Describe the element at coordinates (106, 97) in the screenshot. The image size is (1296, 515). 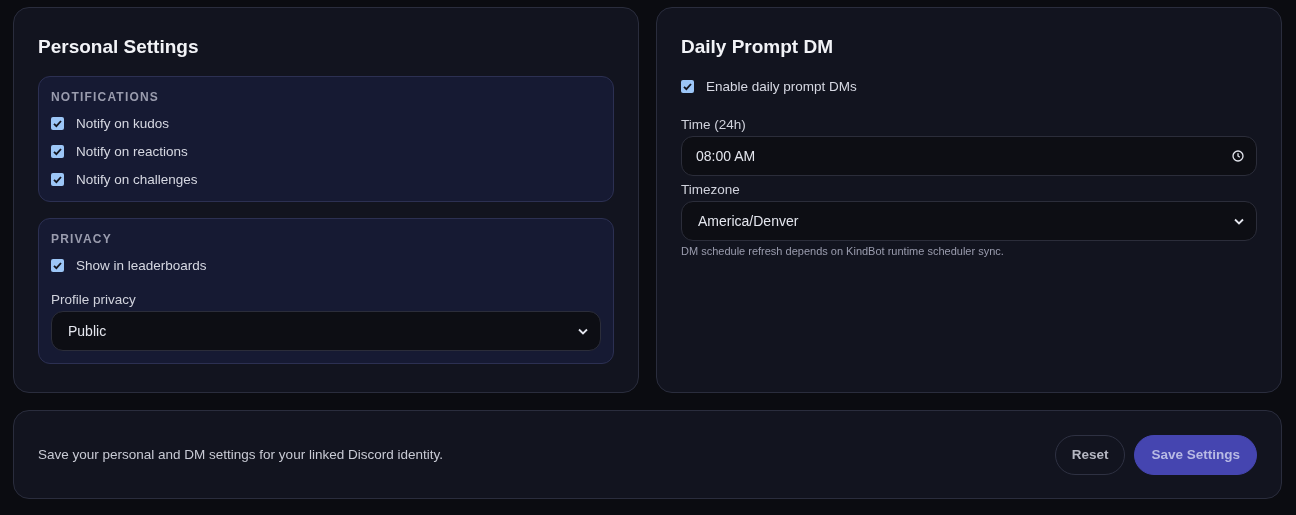
I see `group-heading: NOTIFICATIONS` at that location.